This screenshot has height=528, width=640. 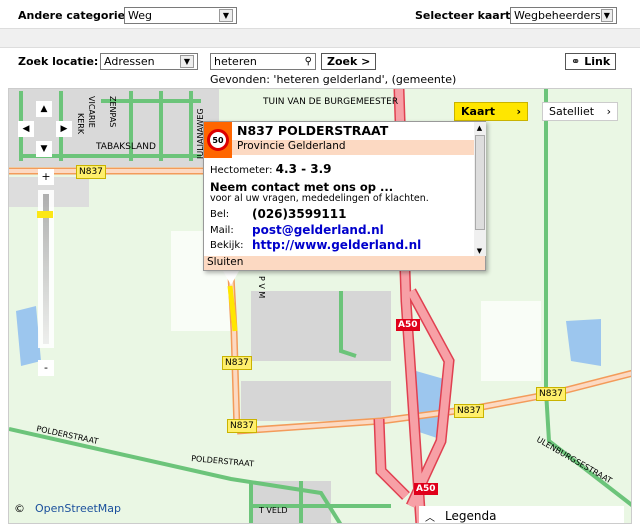 I want to click on map-select-value: Wegbeheerders, so click(x=557, y=15).